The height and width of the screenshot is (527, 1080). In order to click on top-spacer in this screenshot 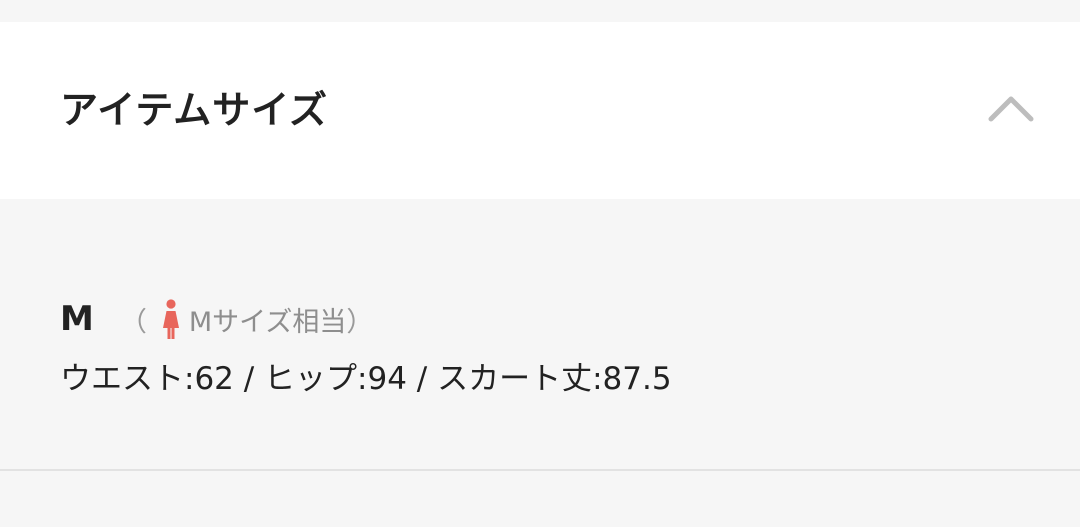, I will do `click(540, 11)`.